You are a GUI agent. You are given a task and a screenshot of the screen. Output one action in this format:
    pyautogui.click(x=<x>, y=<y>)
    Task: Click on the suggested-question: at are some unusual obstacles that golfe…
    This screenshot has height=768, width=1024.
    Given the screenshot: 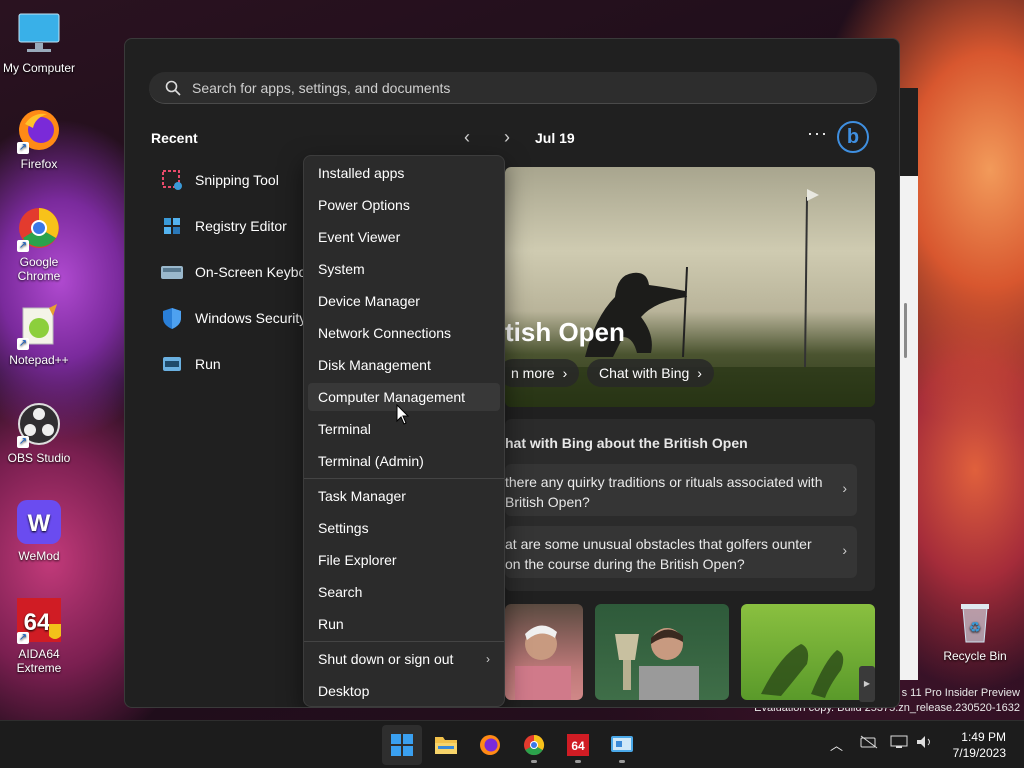 What is the action you would take?
    pyautogui.click(x=681, y=552)
    